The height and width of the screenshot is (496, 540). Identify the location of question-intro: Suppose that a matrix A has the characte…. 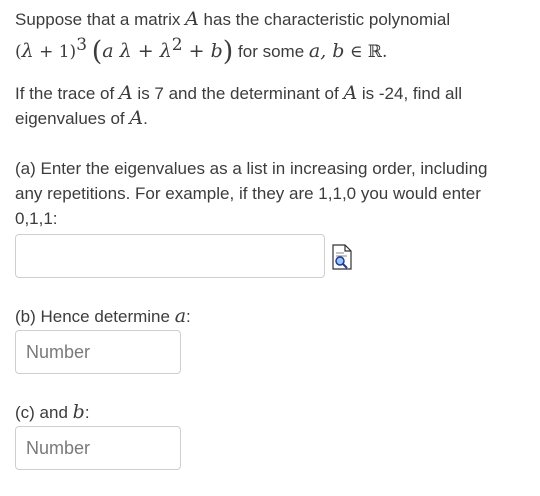
(233, 19).